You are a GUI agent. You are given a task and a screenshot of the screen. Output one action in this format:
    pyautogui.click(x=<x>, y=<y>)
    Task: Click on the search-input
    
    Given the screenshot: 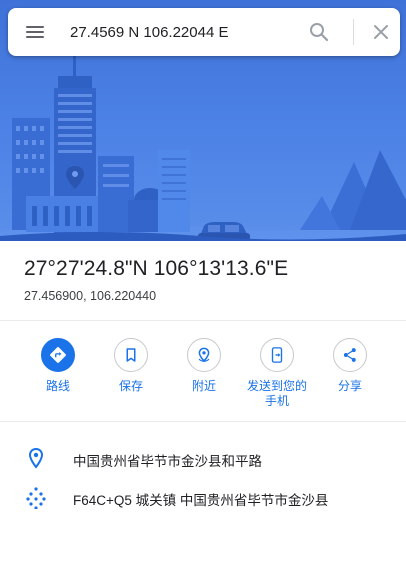 What is the action you would take?
    pyautogui.click(x=185, y=32)
    